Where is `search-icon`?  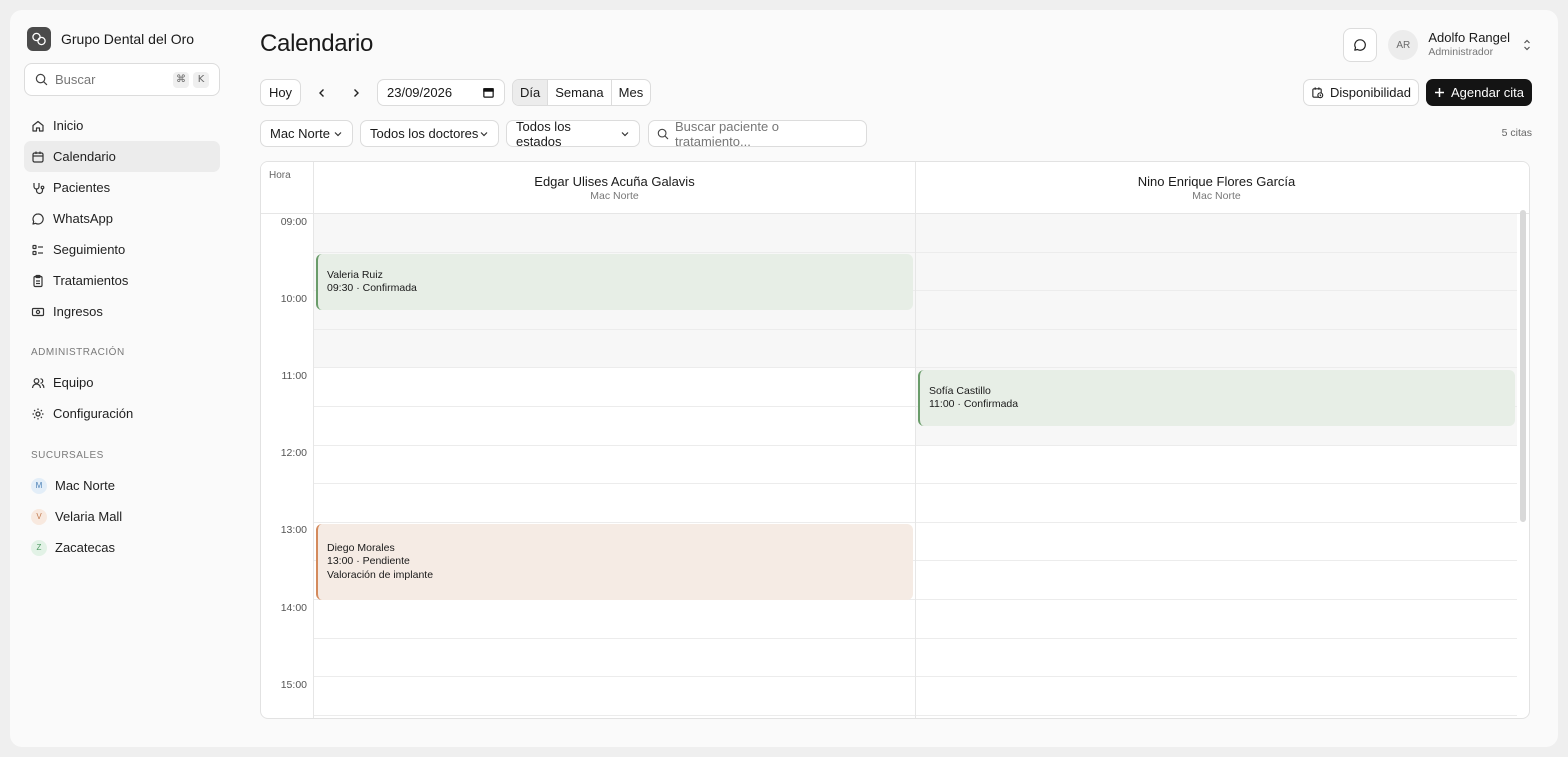 search-icon is located at coordinates (663, 133).